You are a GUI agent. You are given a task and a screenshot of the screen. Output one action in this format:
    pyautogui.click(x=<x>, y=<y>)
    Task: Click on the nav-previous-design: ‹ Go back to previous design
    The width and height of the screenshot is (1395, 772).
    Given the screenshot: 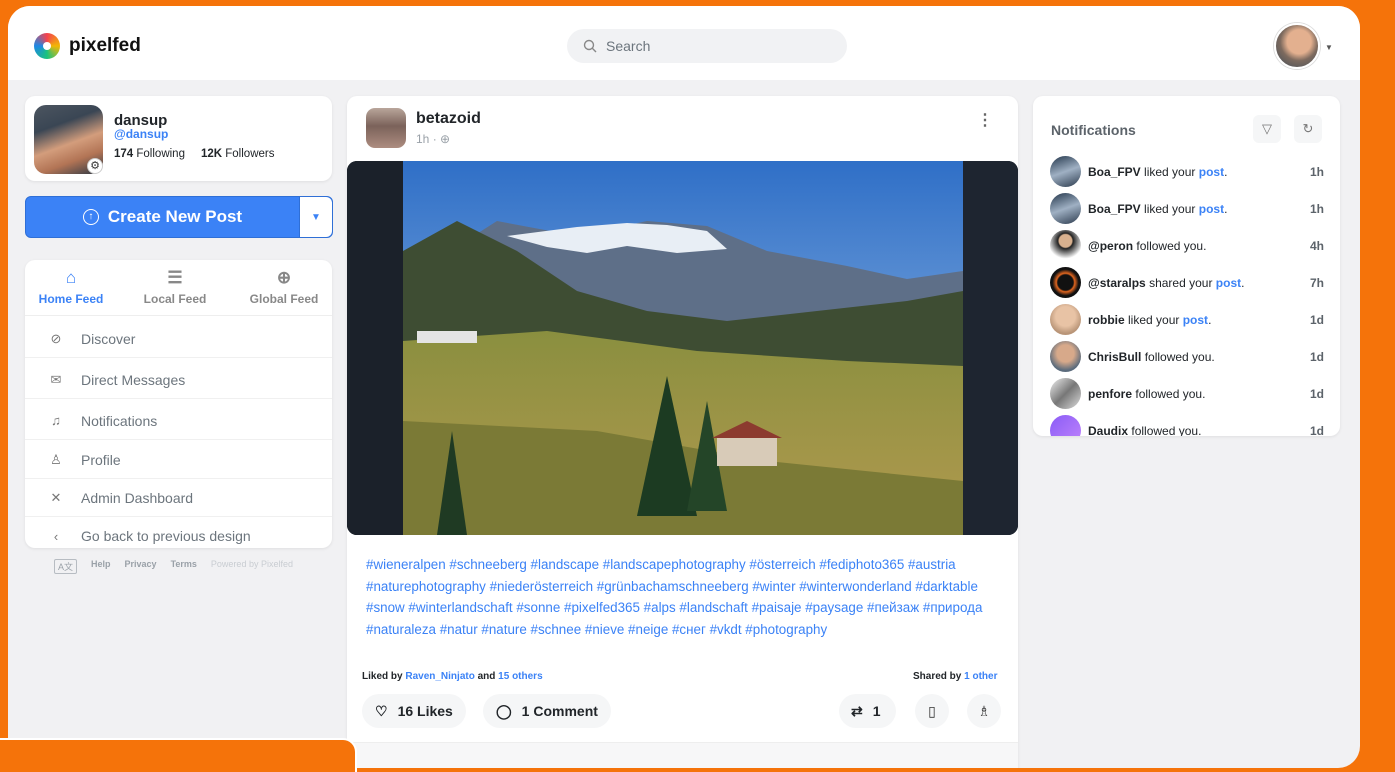 What is the action you would take?
    pyautogui.click(x=178, y=536)
    